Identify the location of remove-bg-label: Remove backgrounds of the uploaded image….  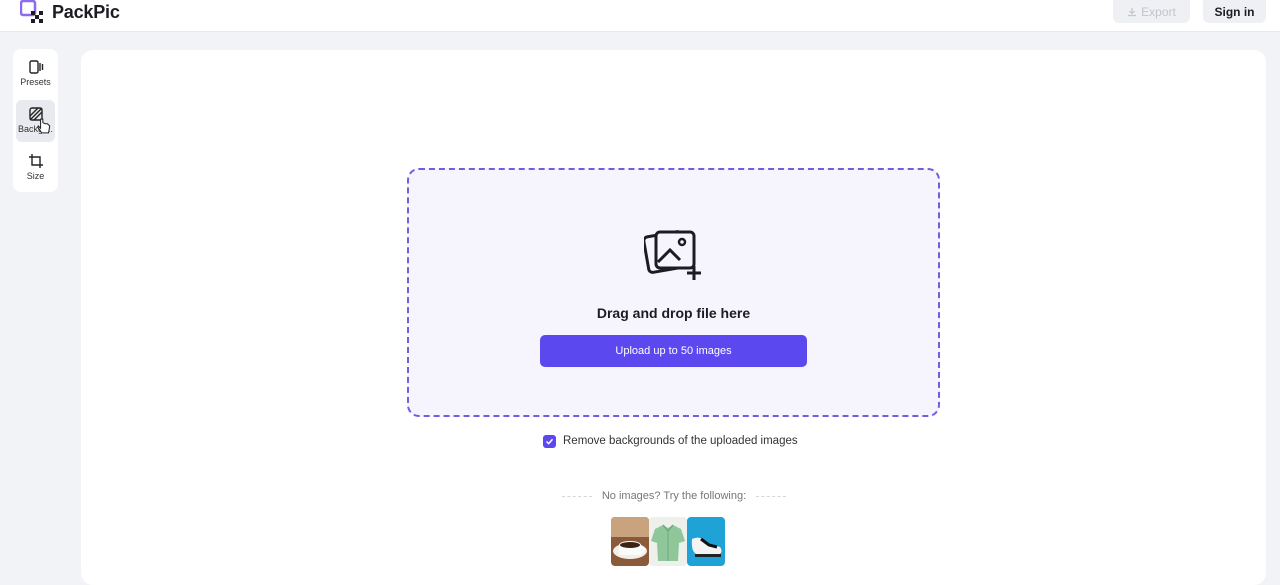
(680, 441).